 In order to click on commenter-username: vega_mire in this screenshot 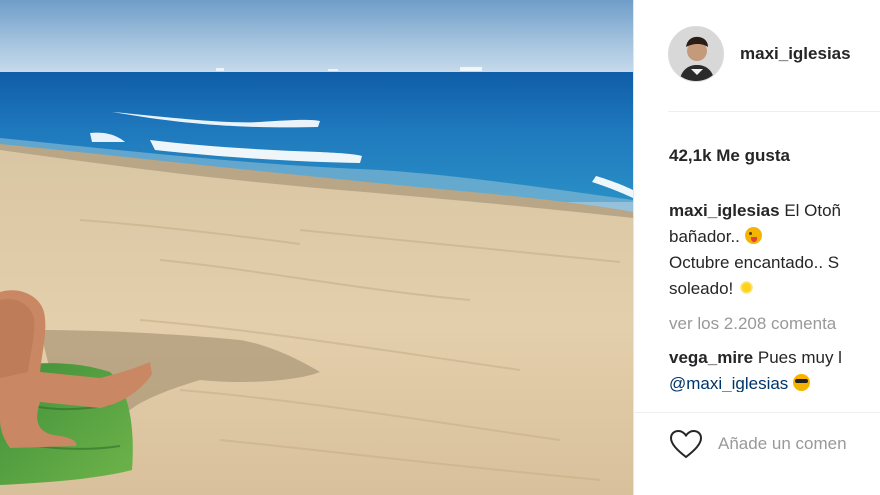, I will do `click(711, 357)`.